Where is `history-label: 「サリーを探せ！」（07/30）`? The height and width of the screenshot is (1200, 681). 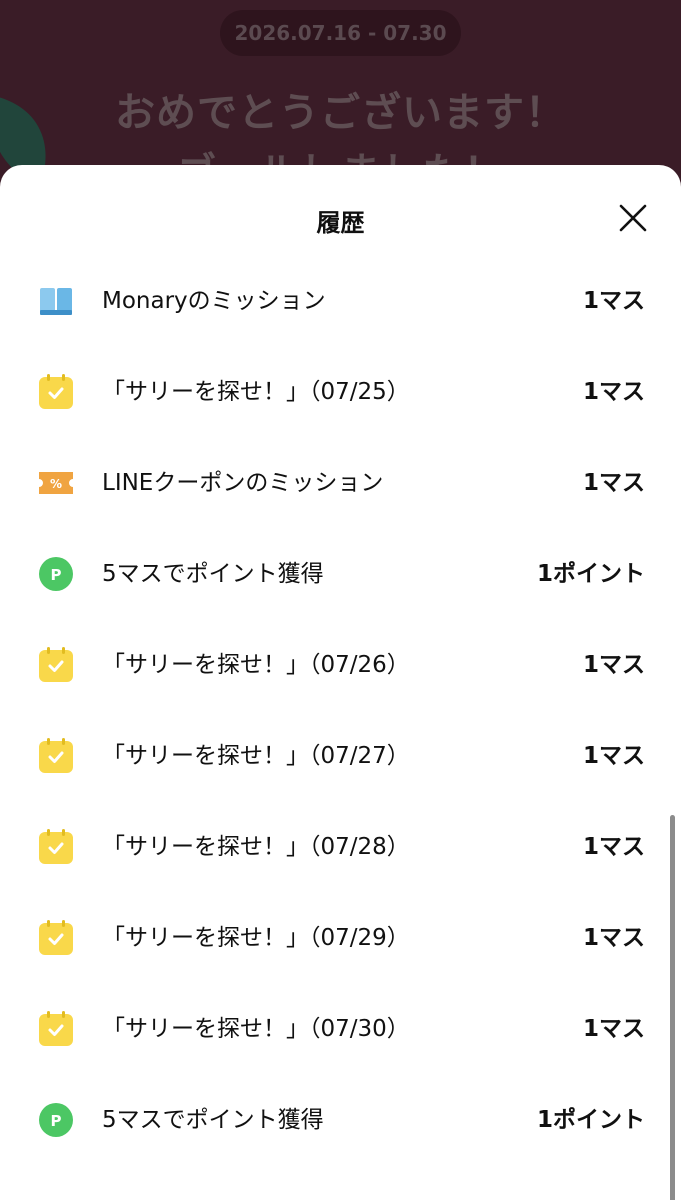
history-label: 「サリーを探せ！」（07/30） is located at coordinates (256, 1029).